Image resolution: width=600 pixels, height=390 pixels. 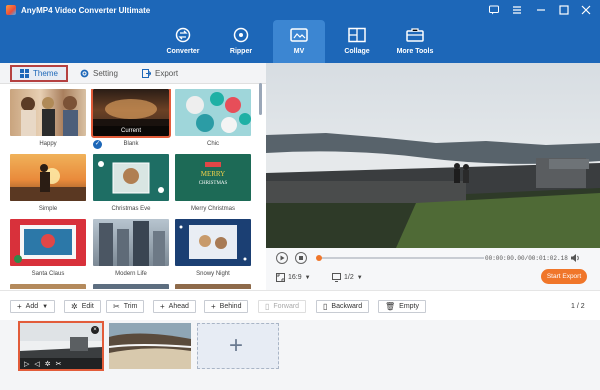 I want to click on subtab-setting: Setting, so click(x=99, y=73).